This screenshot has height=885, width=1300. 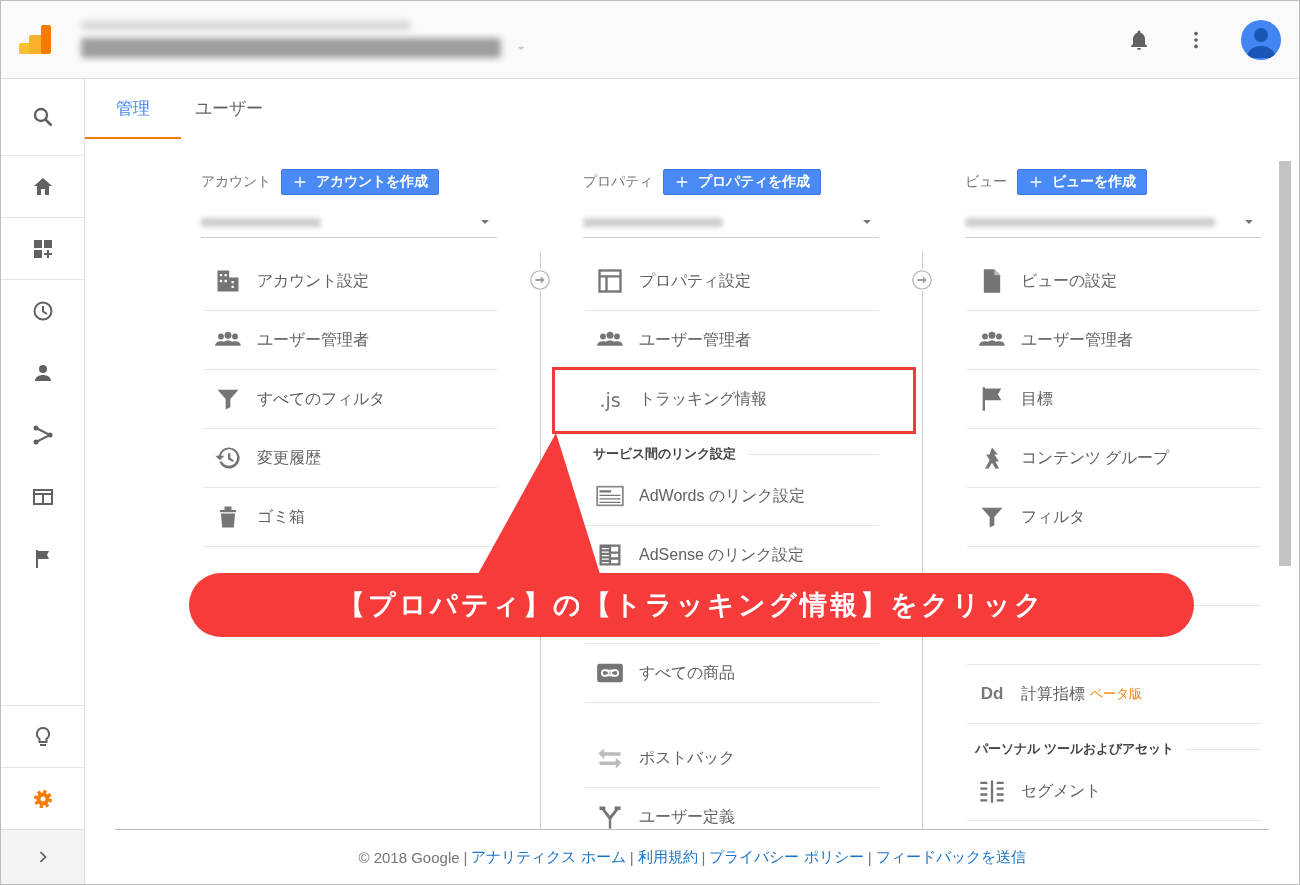 What do you see at coordinates (691, 605) in the screenshot?
I see `callout-text: 【プロパティ】の【トラッキング情報】をクリック` at bounding box center [691, 605].